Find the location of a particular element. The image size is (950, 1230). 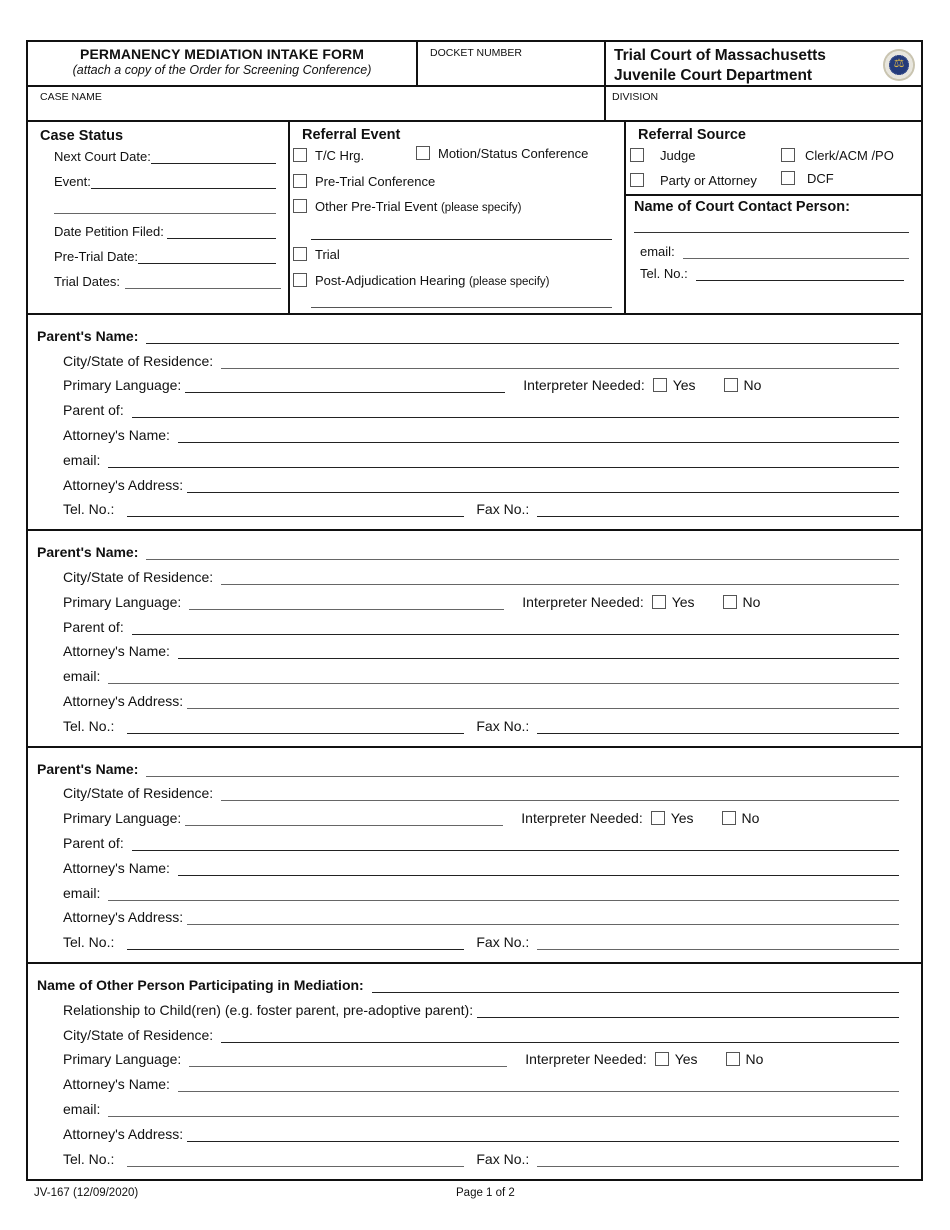

tel-label: Tel. No.: is located at coordinates (89, 942).